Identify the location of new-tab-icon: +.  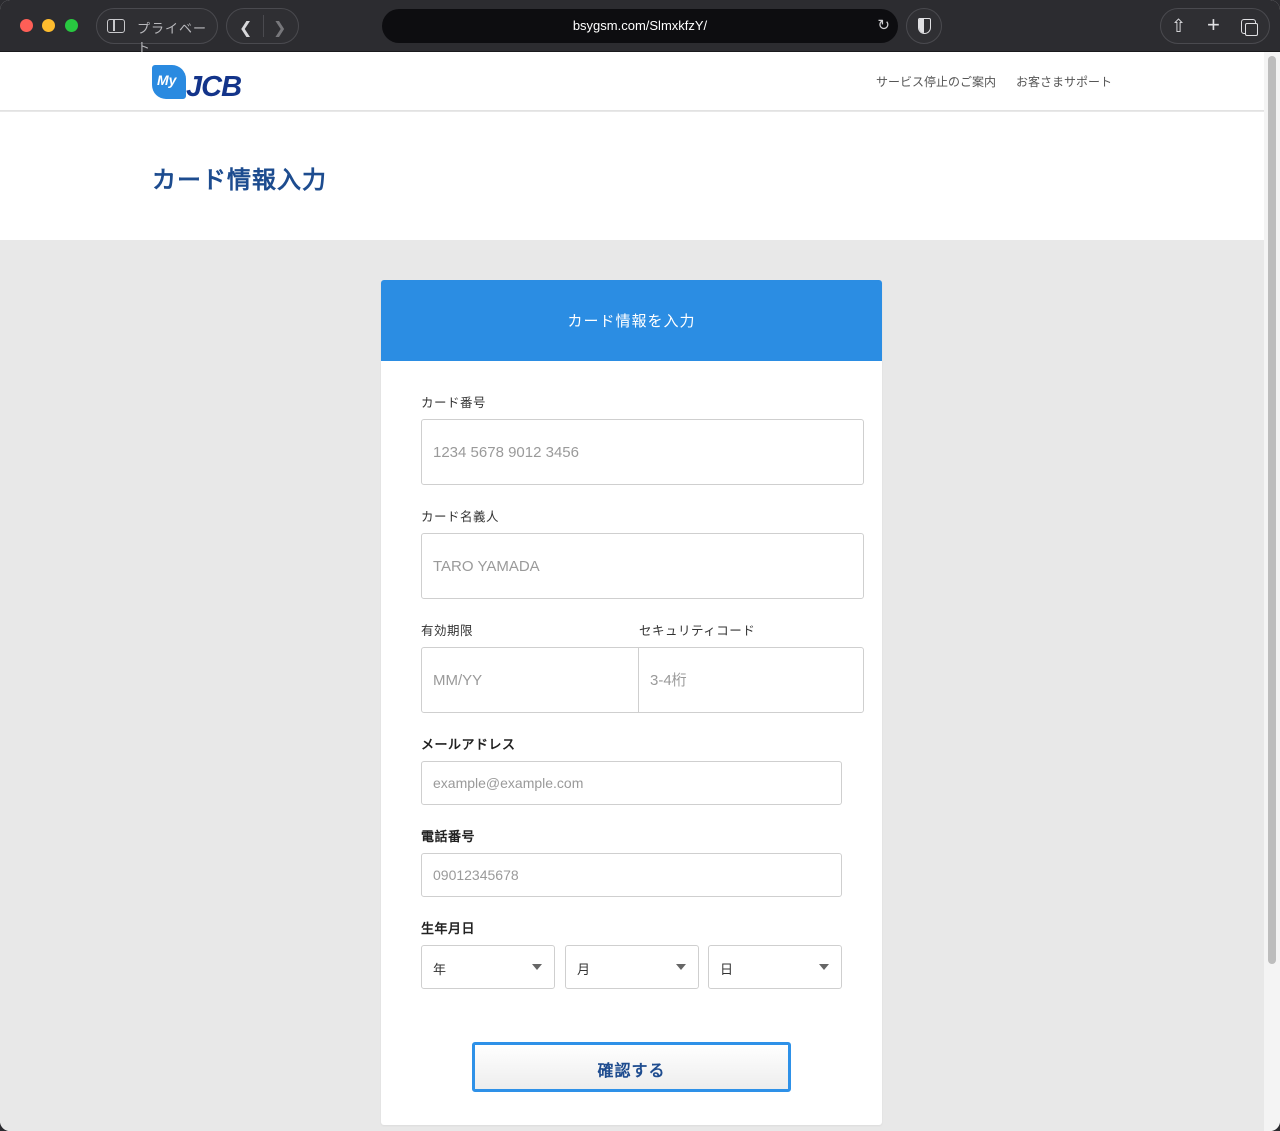
(1213, 25).